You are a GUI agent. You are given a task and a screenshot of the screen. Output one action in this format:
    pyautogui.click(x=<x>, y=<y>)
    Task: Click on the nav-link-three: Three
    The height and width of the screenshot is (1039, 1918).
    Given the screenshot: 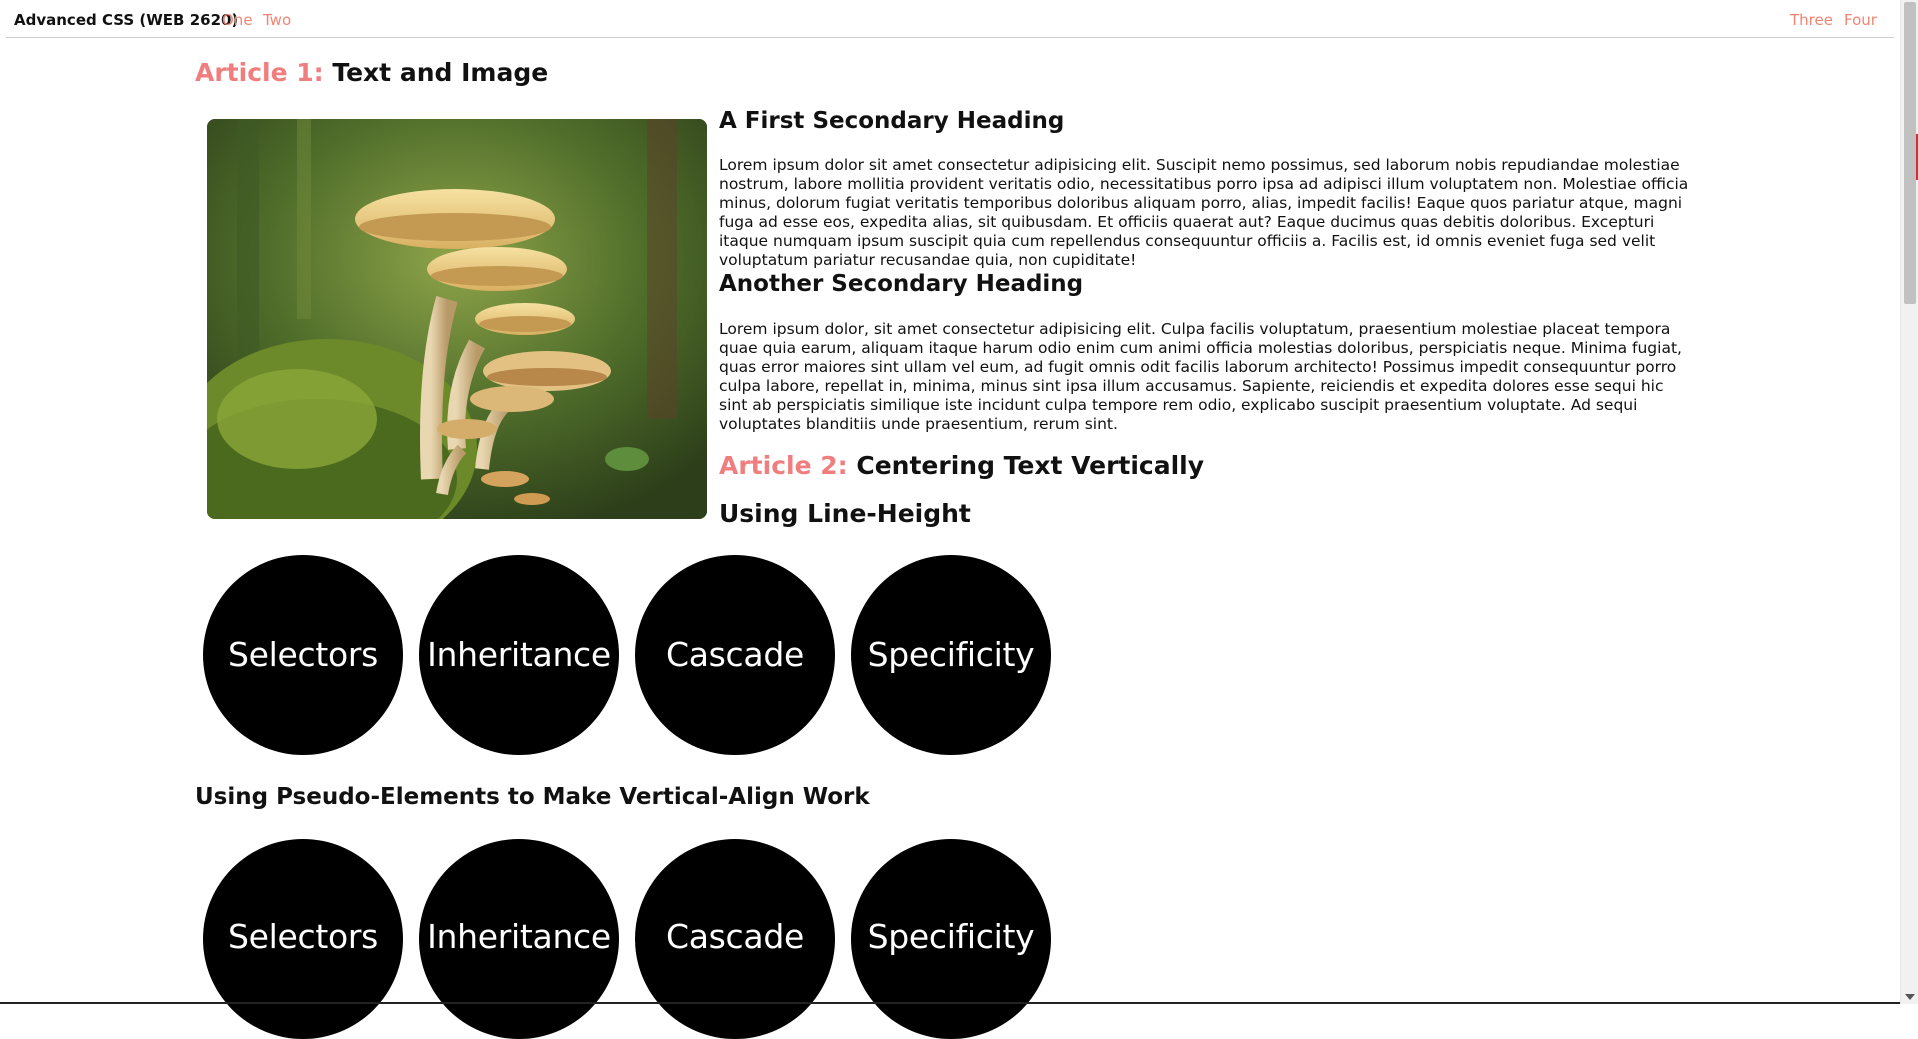 What is the action you would take?
    pyautogui.click(x=1811, y=20)
    